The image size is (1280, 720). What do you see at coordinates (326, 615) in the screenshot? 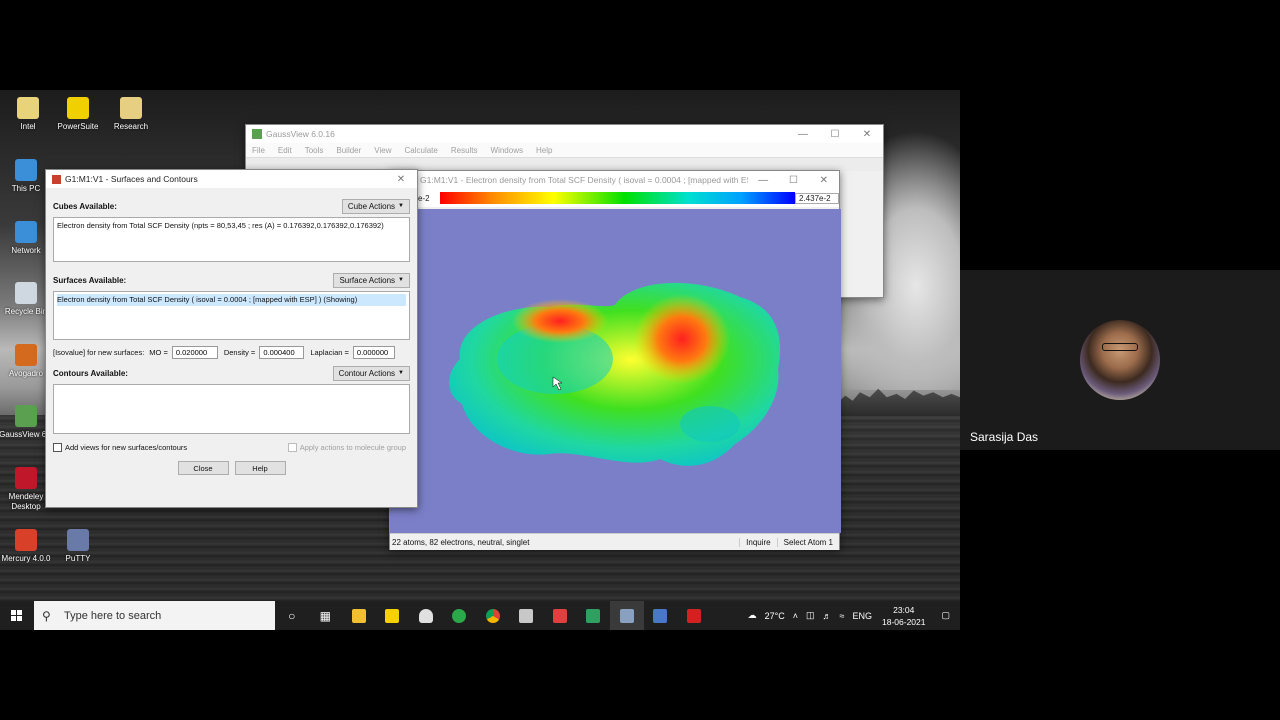
I see `task-view-icon: ▦` at bounding box center [326, 615].